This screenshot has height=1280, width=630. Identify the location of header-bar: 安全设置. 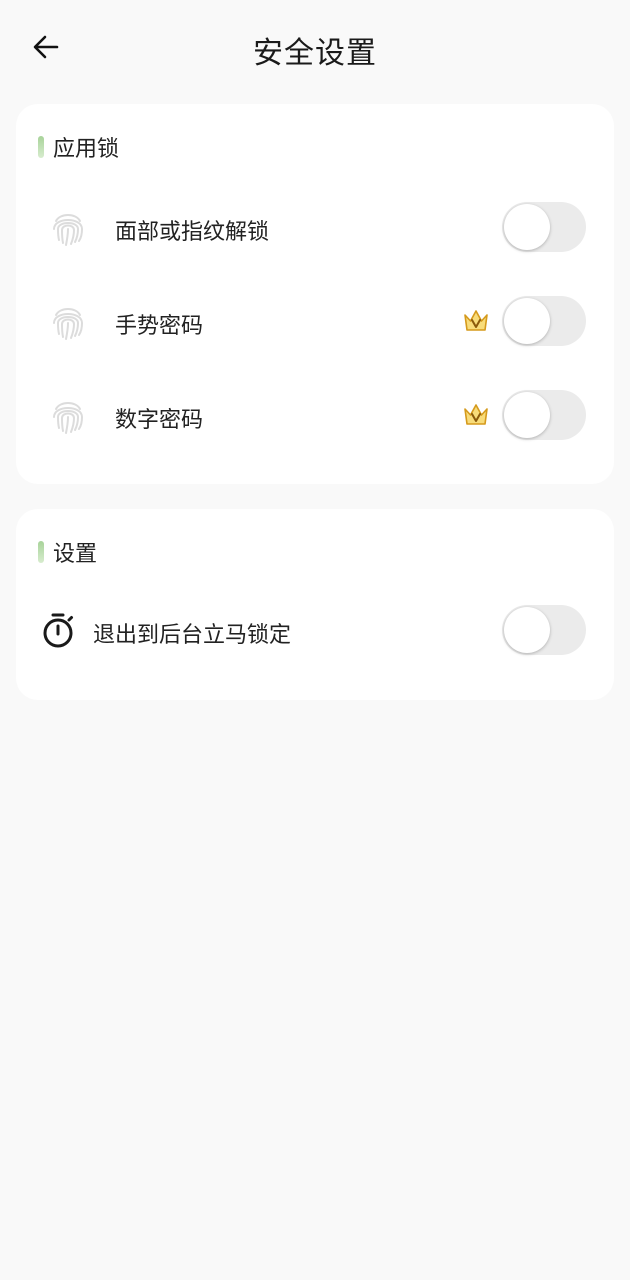
(315, 49).